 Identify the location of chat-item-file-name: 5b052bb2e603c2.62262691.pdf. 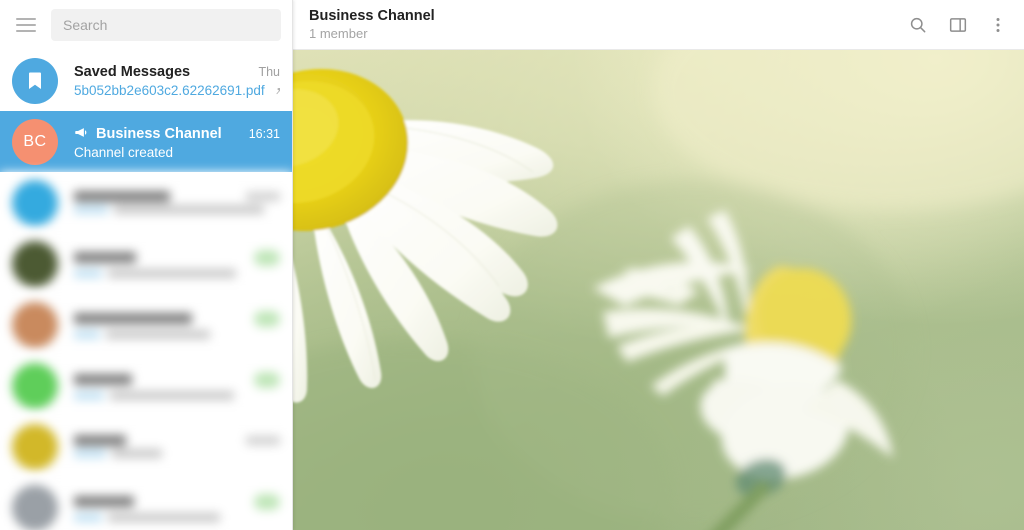
(169, 90).